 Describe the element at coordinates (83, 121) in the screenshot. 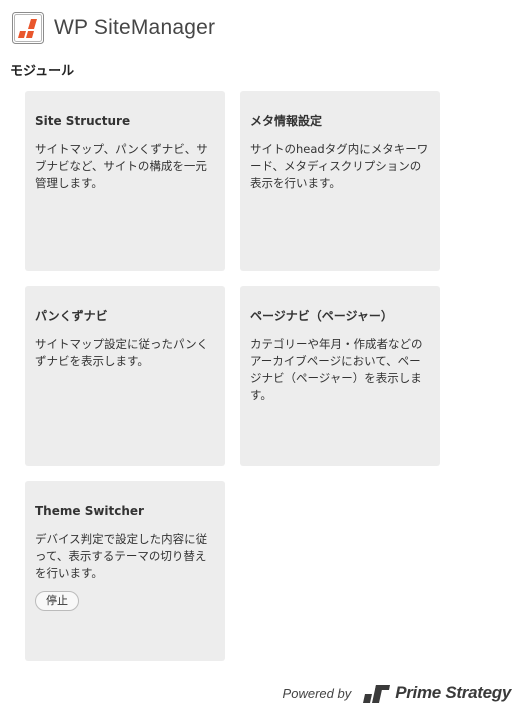

I see `module-title: Site Structure` at that location.